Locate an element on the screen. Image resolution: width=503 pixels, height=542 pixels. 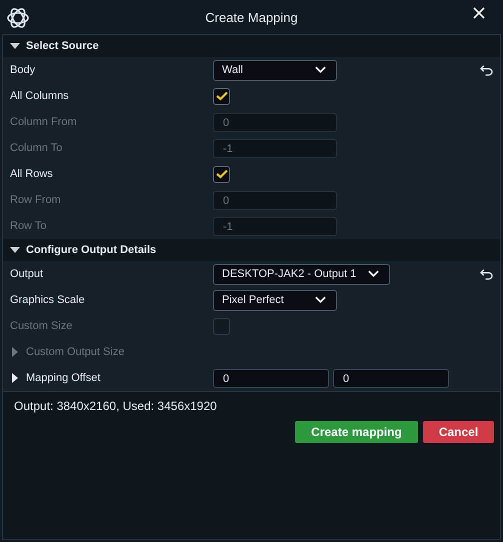
cancel-button: Cancel is located at coordinates (458, 432).